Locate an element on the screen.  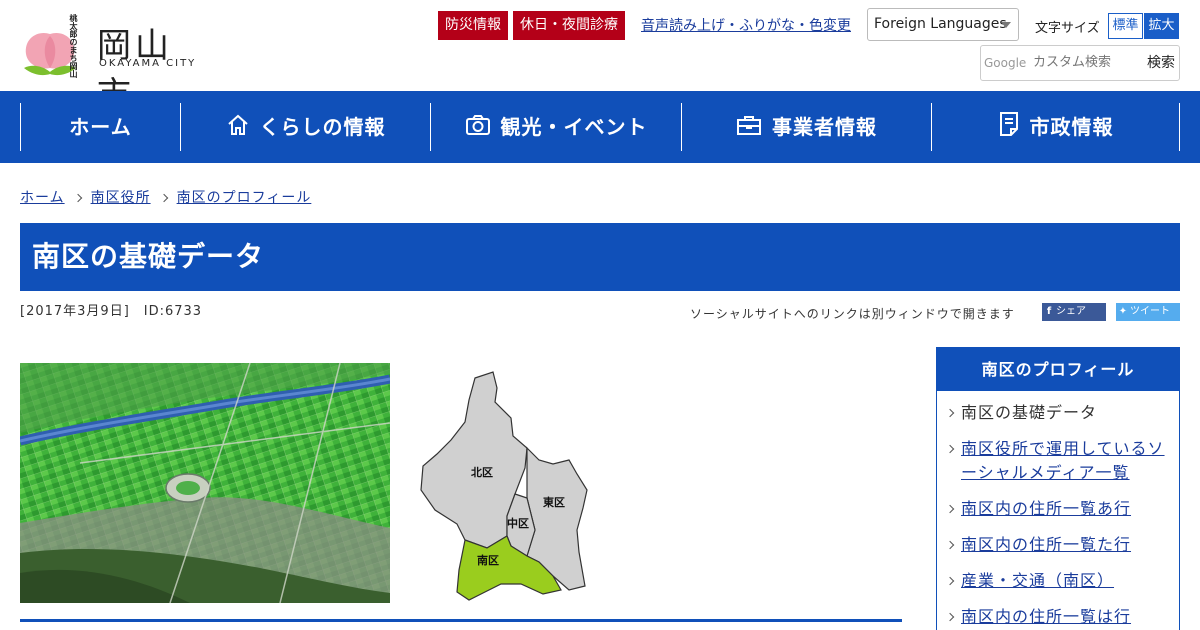
twitter-bird-icon: ✦ is located at coordinates (1123, 311).